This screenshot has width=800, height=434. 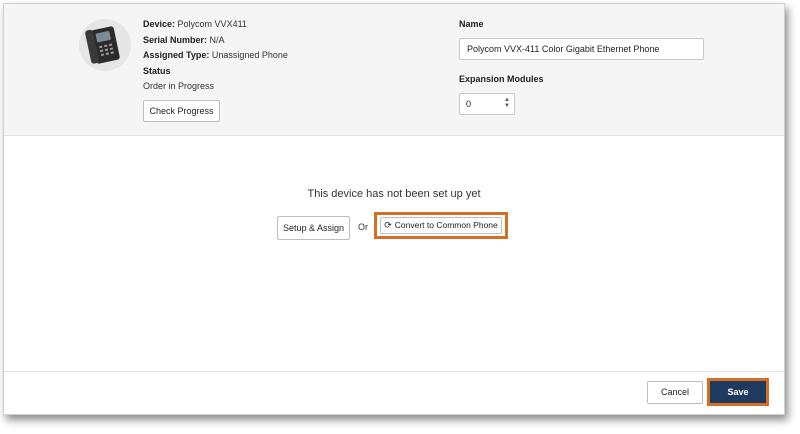 What do you see at coordinates (105, 45) in the screenshot?
I see `desk-phone-image` at bounding box center [105, 45].